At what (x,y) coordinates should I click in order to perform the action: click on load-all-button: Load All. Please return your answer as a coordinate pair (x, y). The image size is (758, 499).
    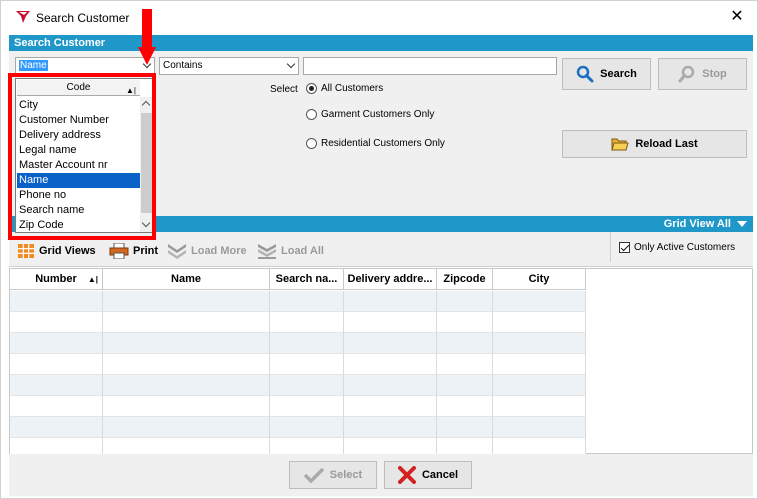
    Looking at the image, I should click on (290, 251).